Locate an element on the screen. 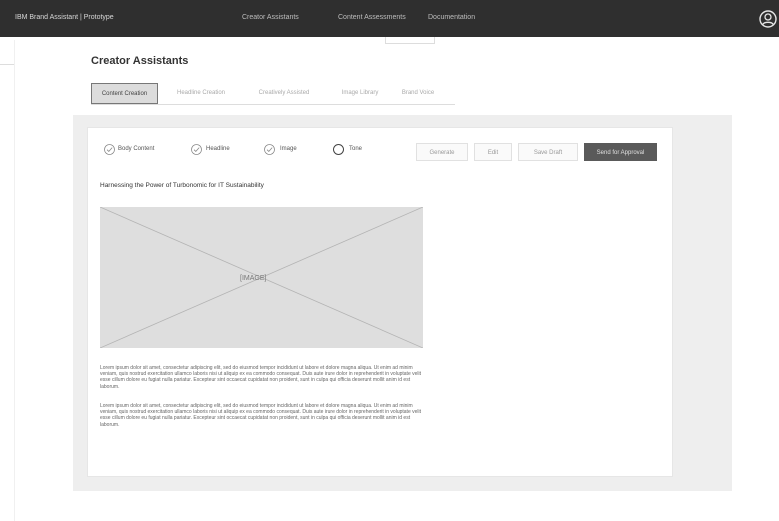 This screenshot has height=521, width=779. save-draft-button: Save Draft is located at coordinates (548, 152).